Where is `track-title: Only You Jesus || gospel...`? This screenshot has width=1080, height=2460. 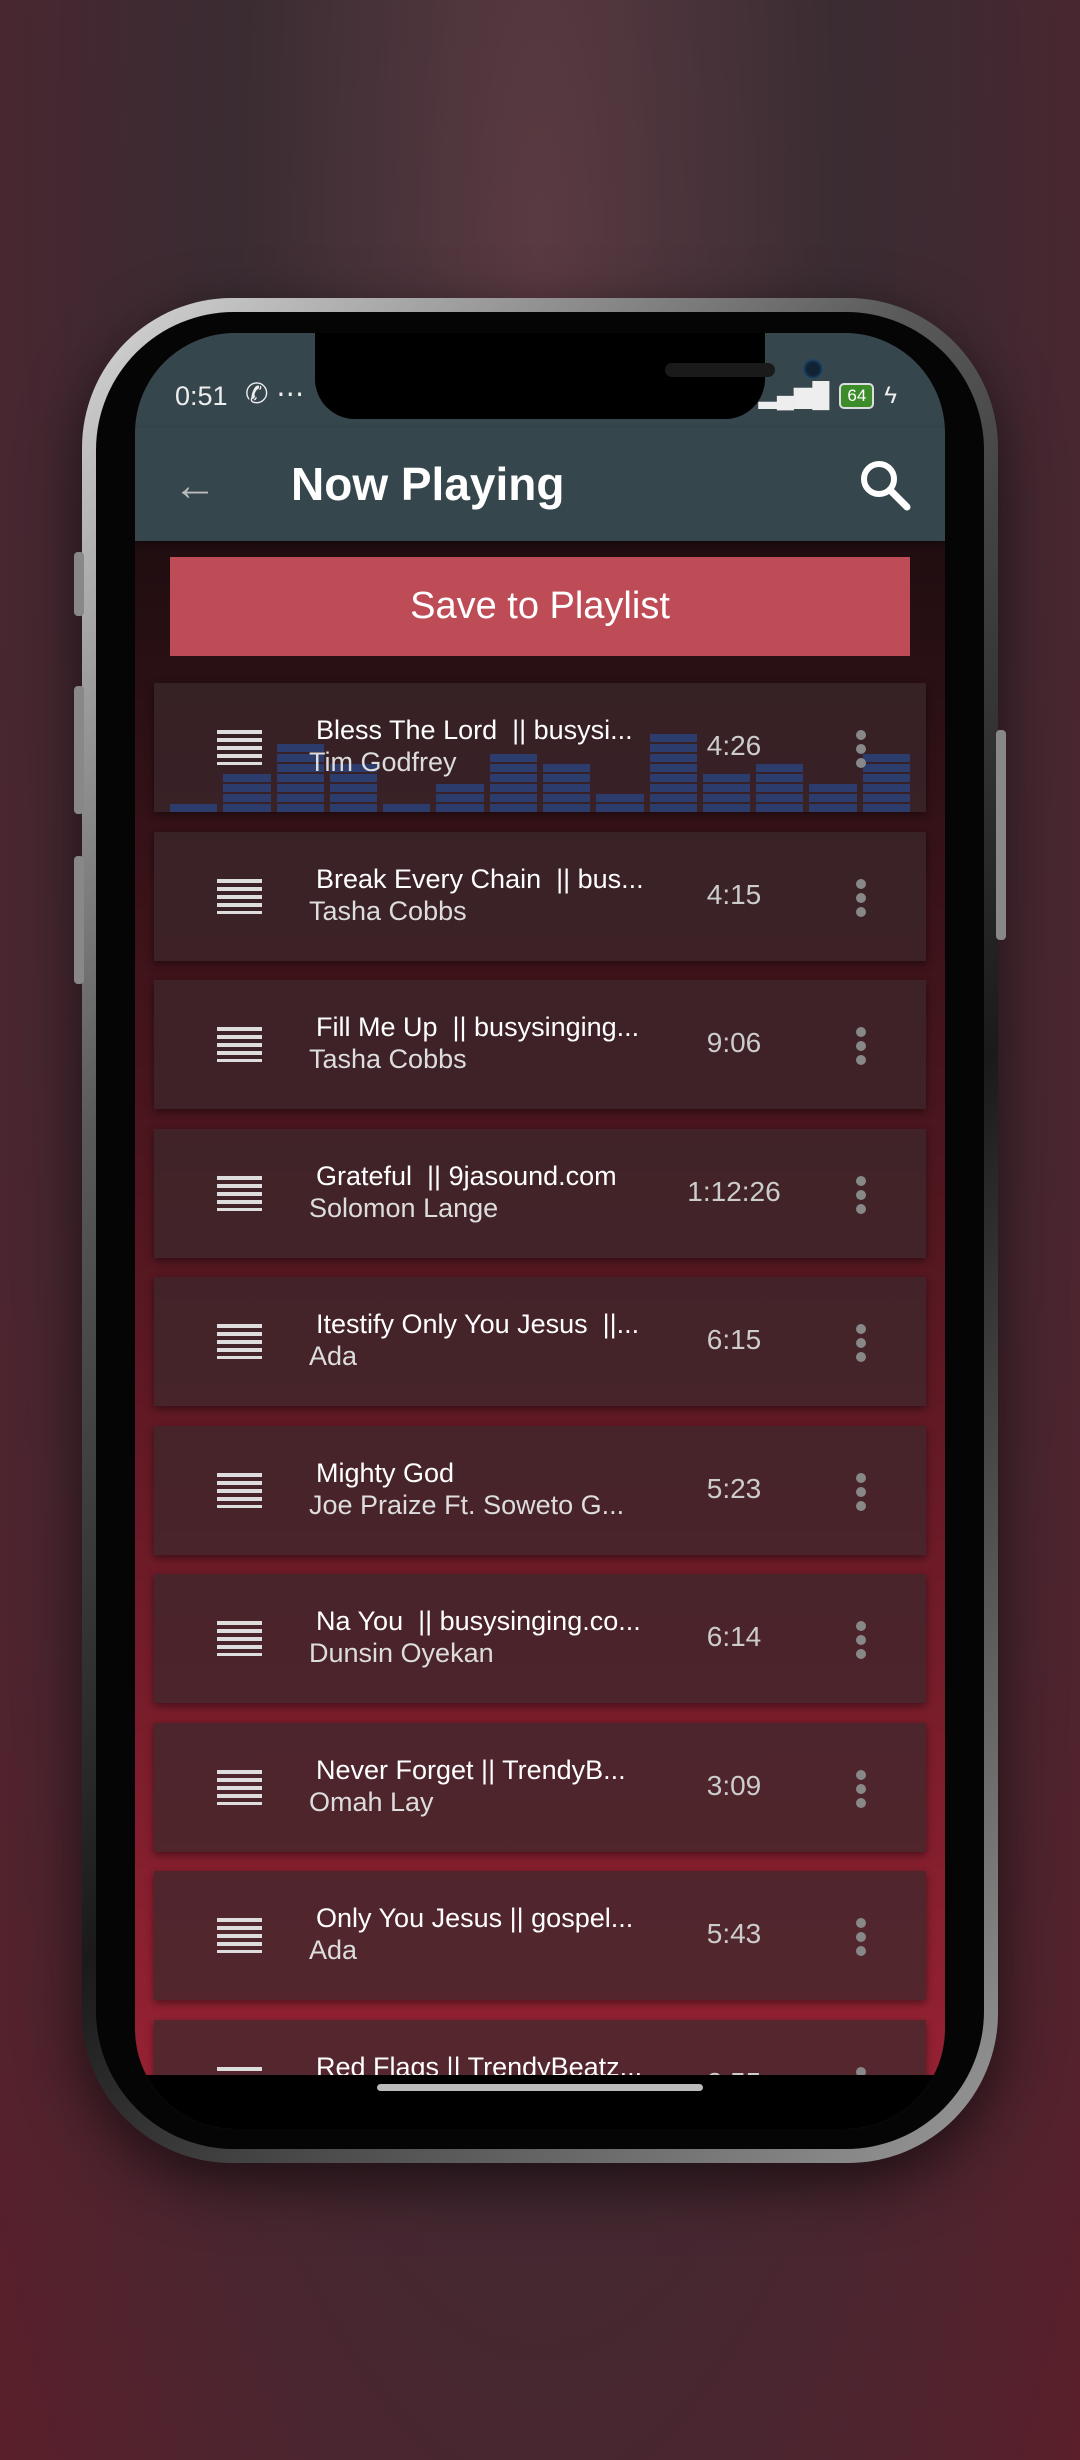 track-title: Only You Jesus || gospel... is located at coordinates (475, 1918).